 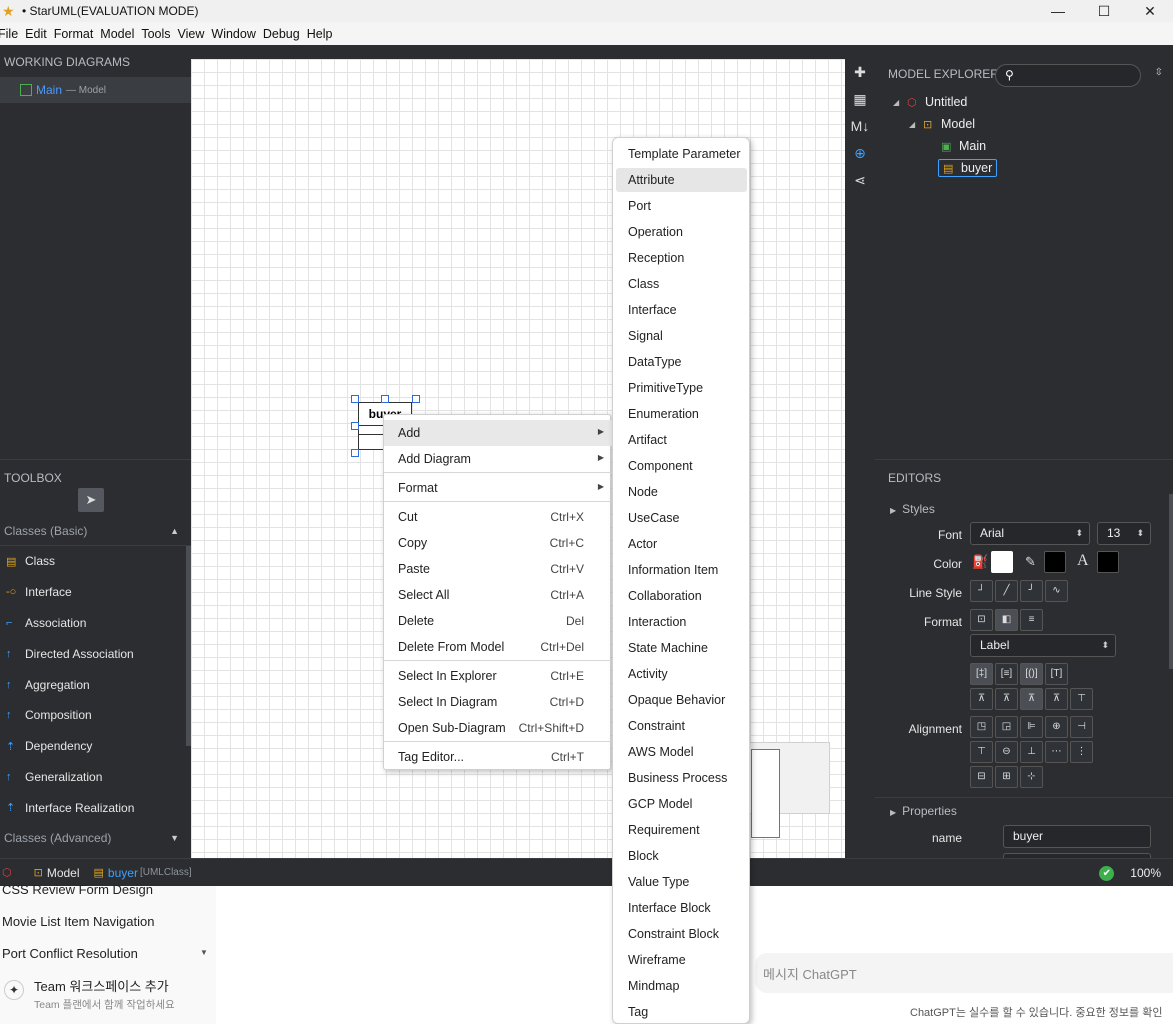 What do you see at coordinates (1058, 11) in the screenshot?
I see `minimize-button: —` at bounding box center [1058, 11].